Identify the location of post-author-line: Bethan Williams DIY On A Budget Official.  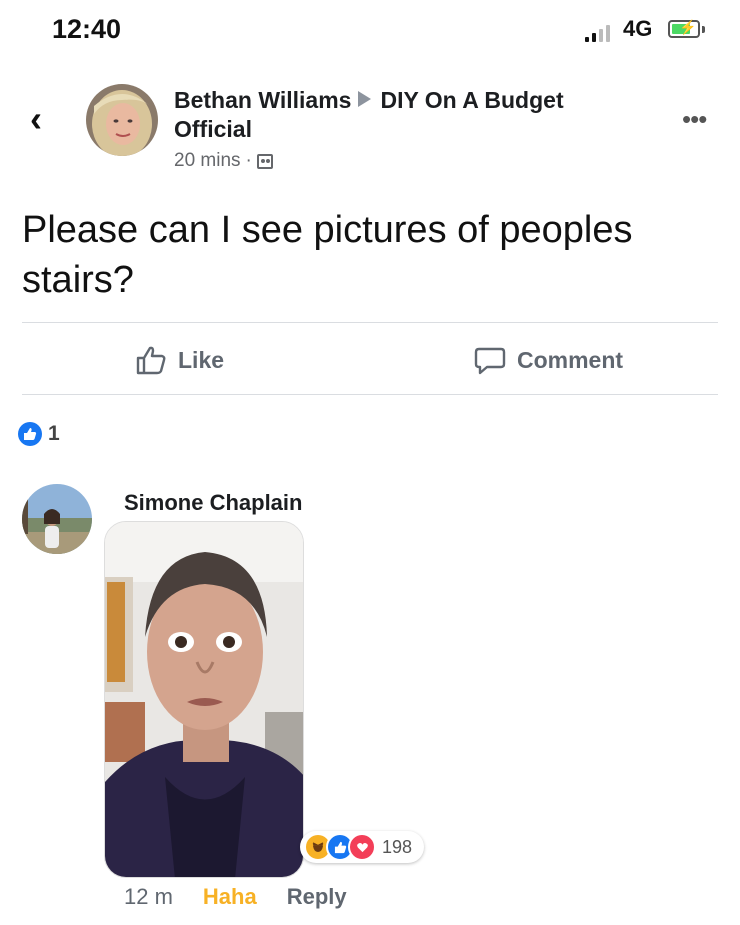
(404, 115).